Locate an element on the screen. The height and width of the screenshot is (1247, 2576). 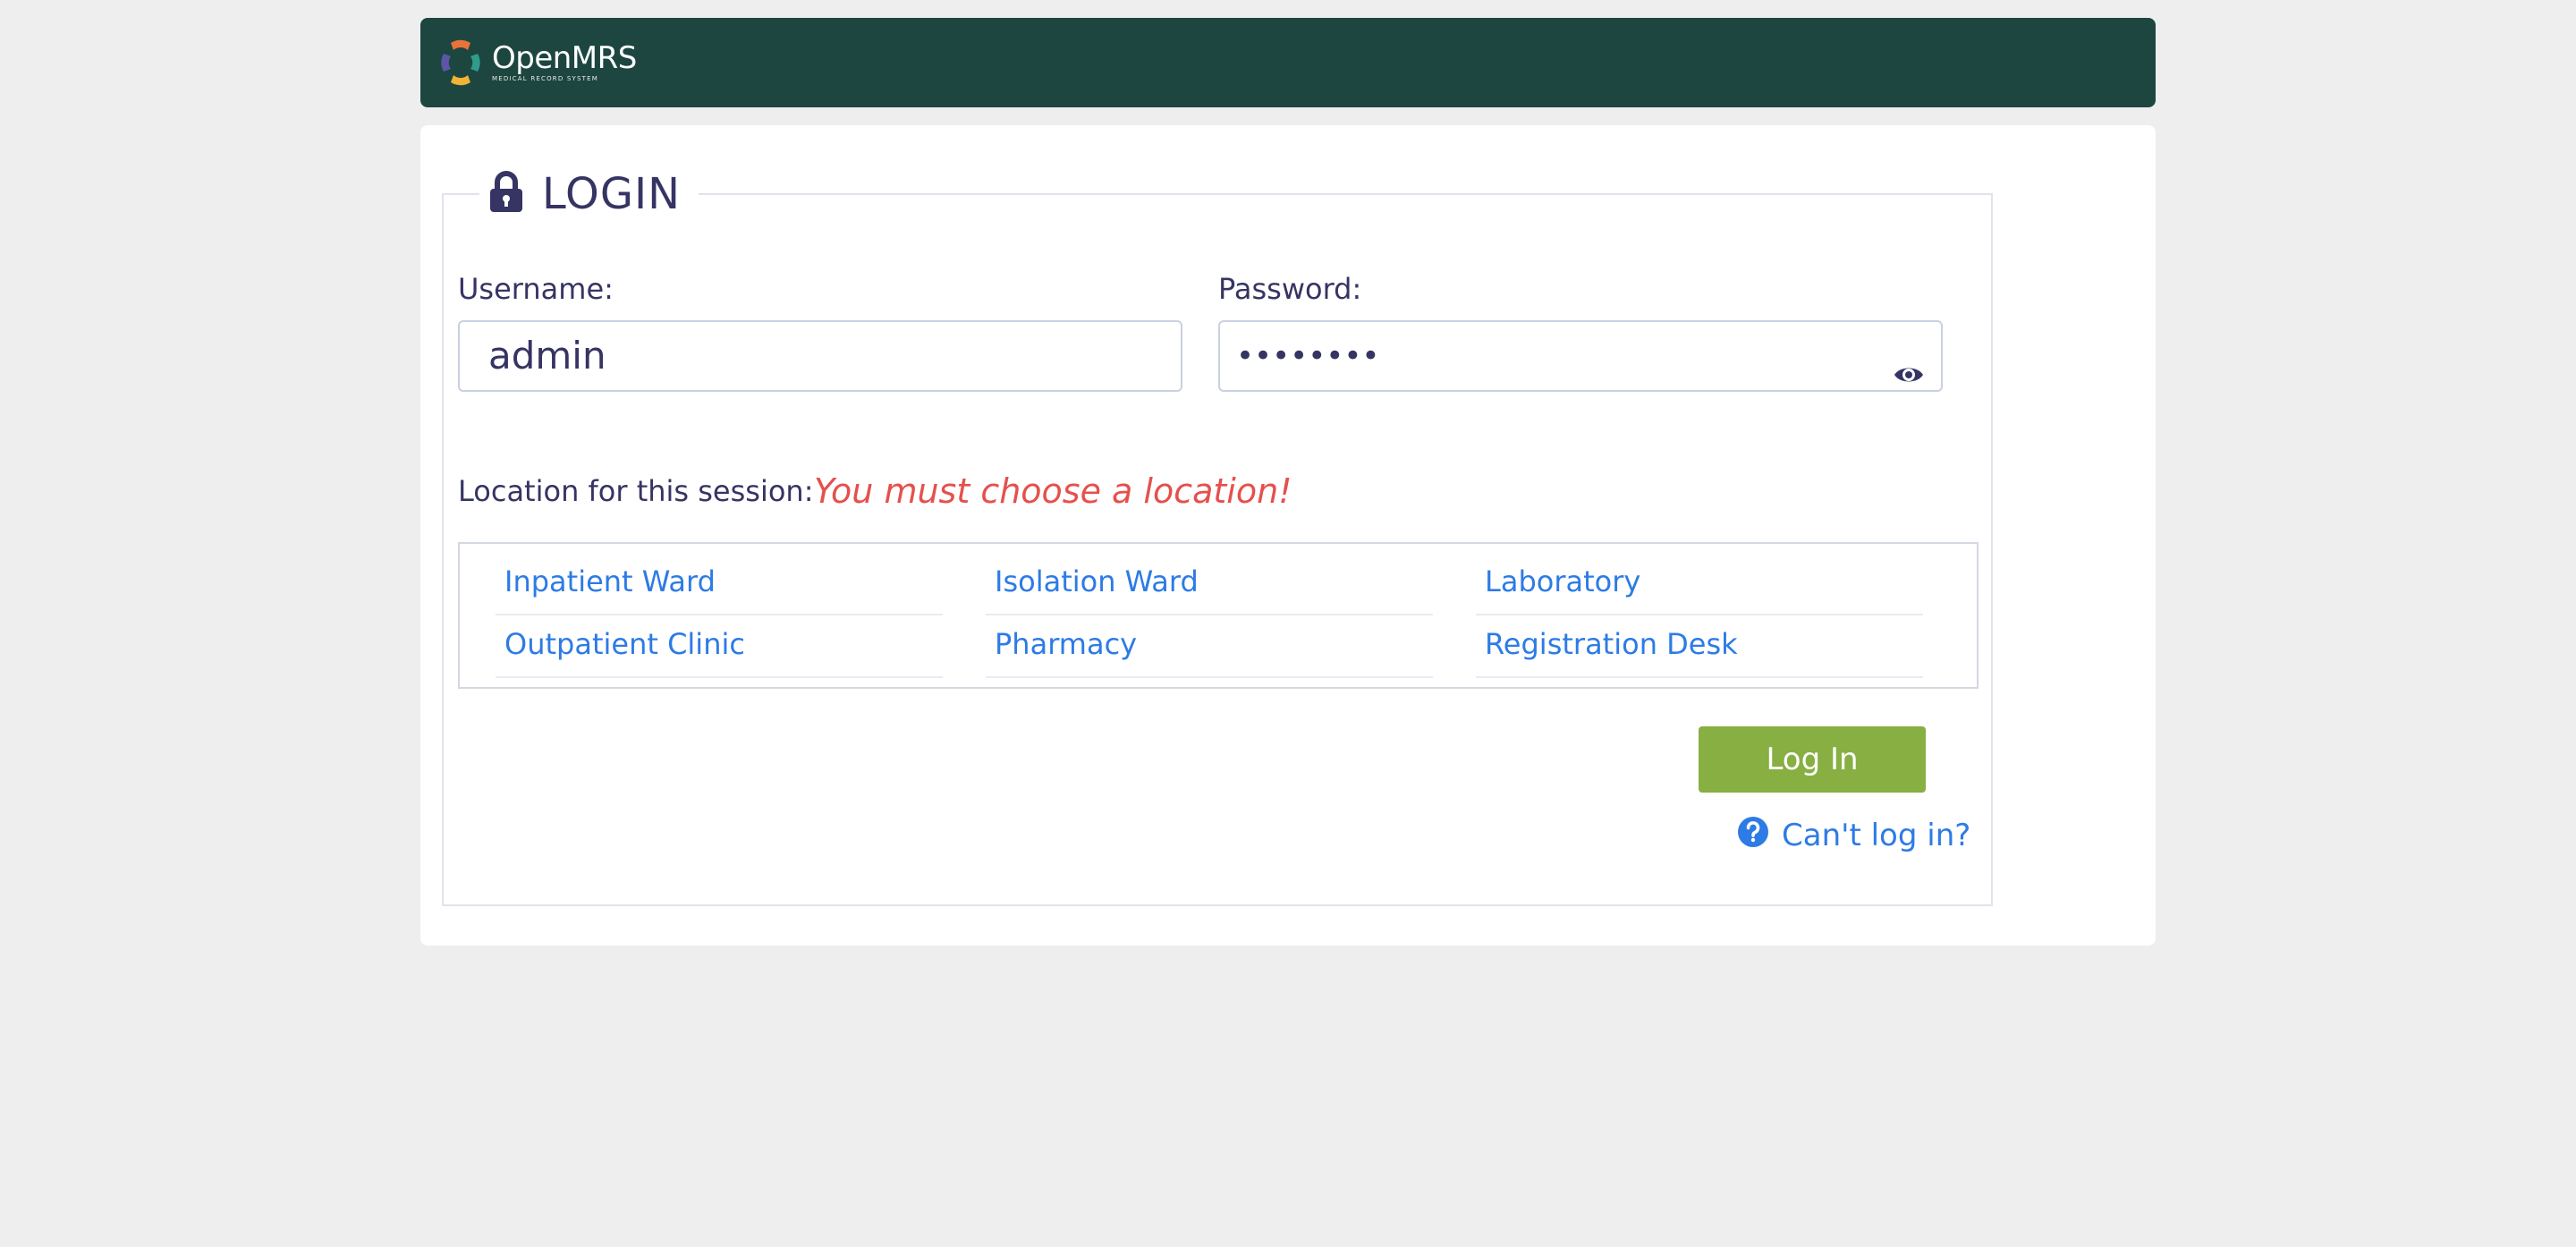
location-isolation-ward: Isolation Ward is located at coordinates (1209, 585).